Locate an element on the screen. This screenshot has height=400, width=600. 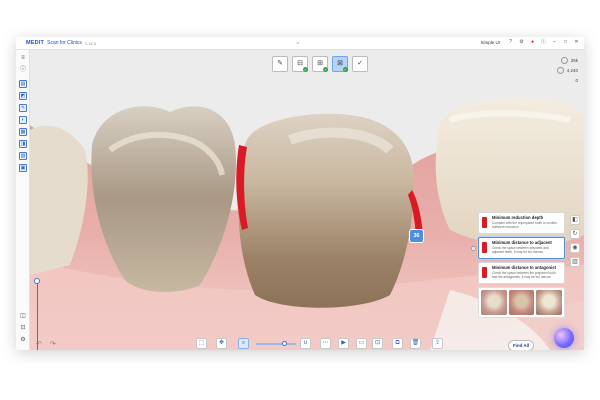
zoom-knob is located at coordinates (284, 343).